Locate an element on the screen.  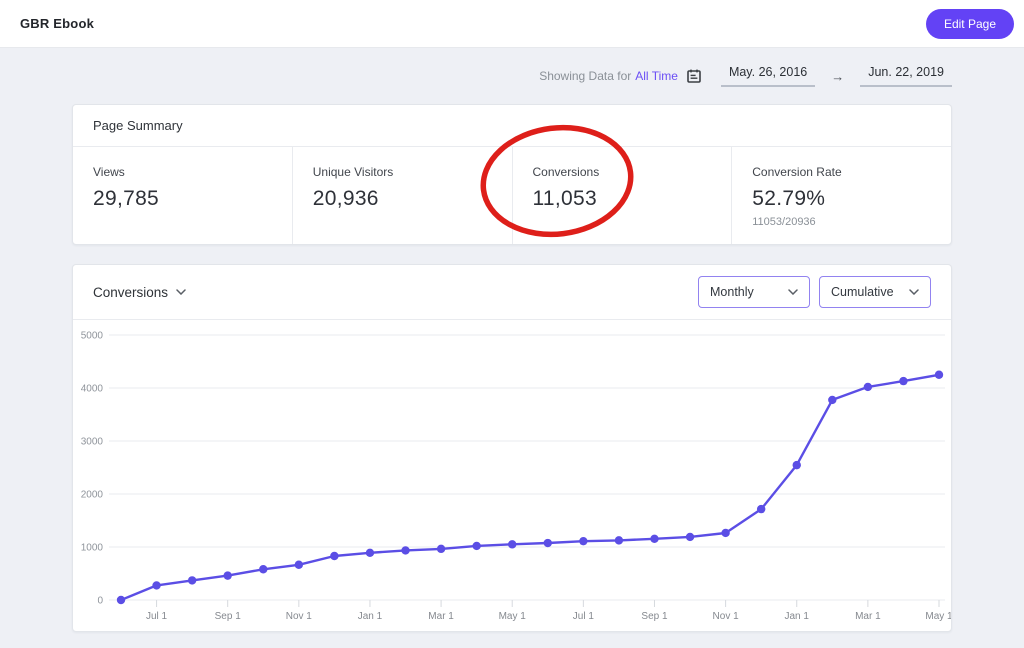
metric-label: Views is located at coordinates (109, 172).